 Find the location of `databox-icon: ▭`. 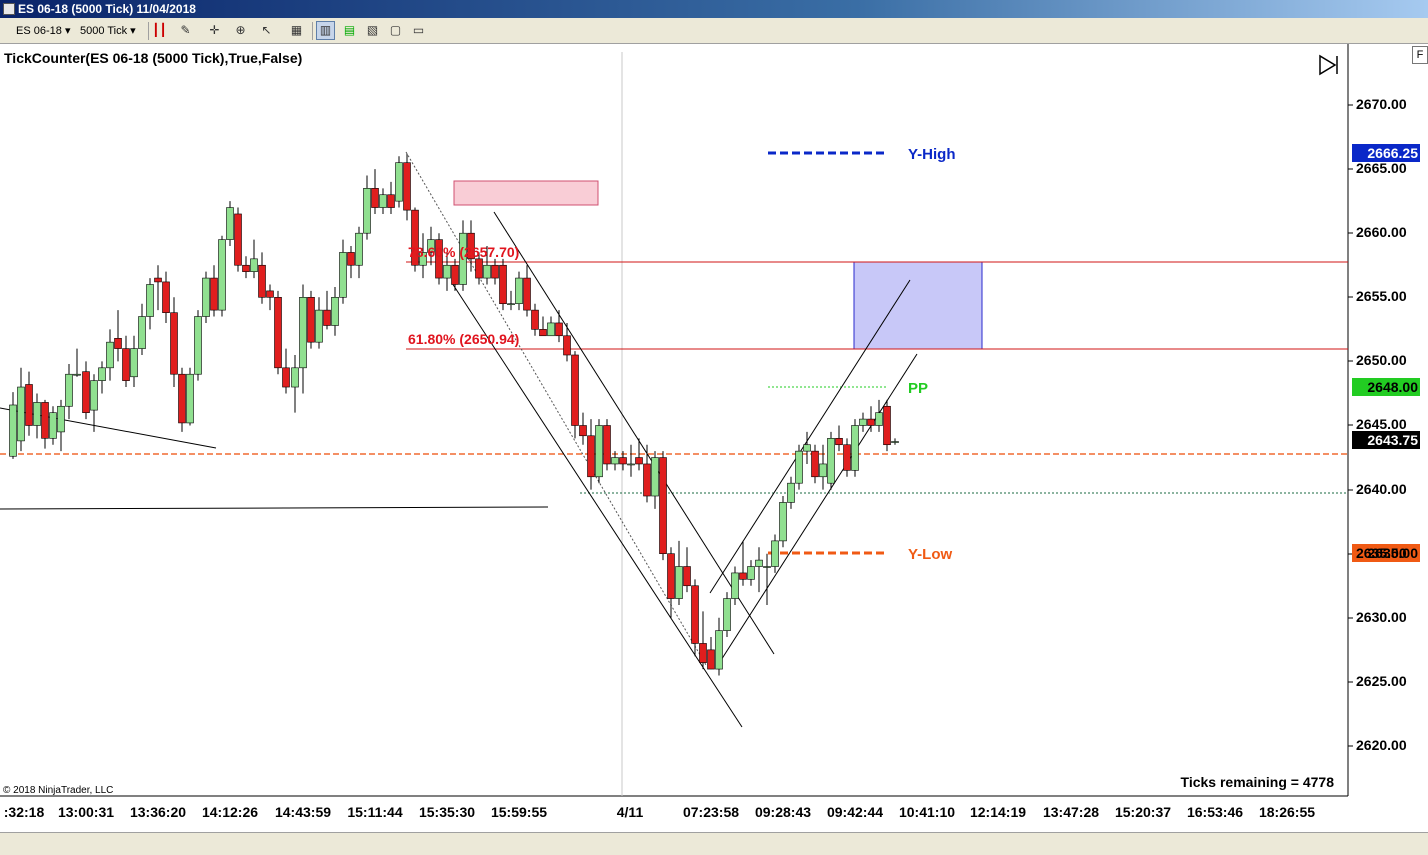

databox-icon: ▭ is located at coordinates (418, 30).